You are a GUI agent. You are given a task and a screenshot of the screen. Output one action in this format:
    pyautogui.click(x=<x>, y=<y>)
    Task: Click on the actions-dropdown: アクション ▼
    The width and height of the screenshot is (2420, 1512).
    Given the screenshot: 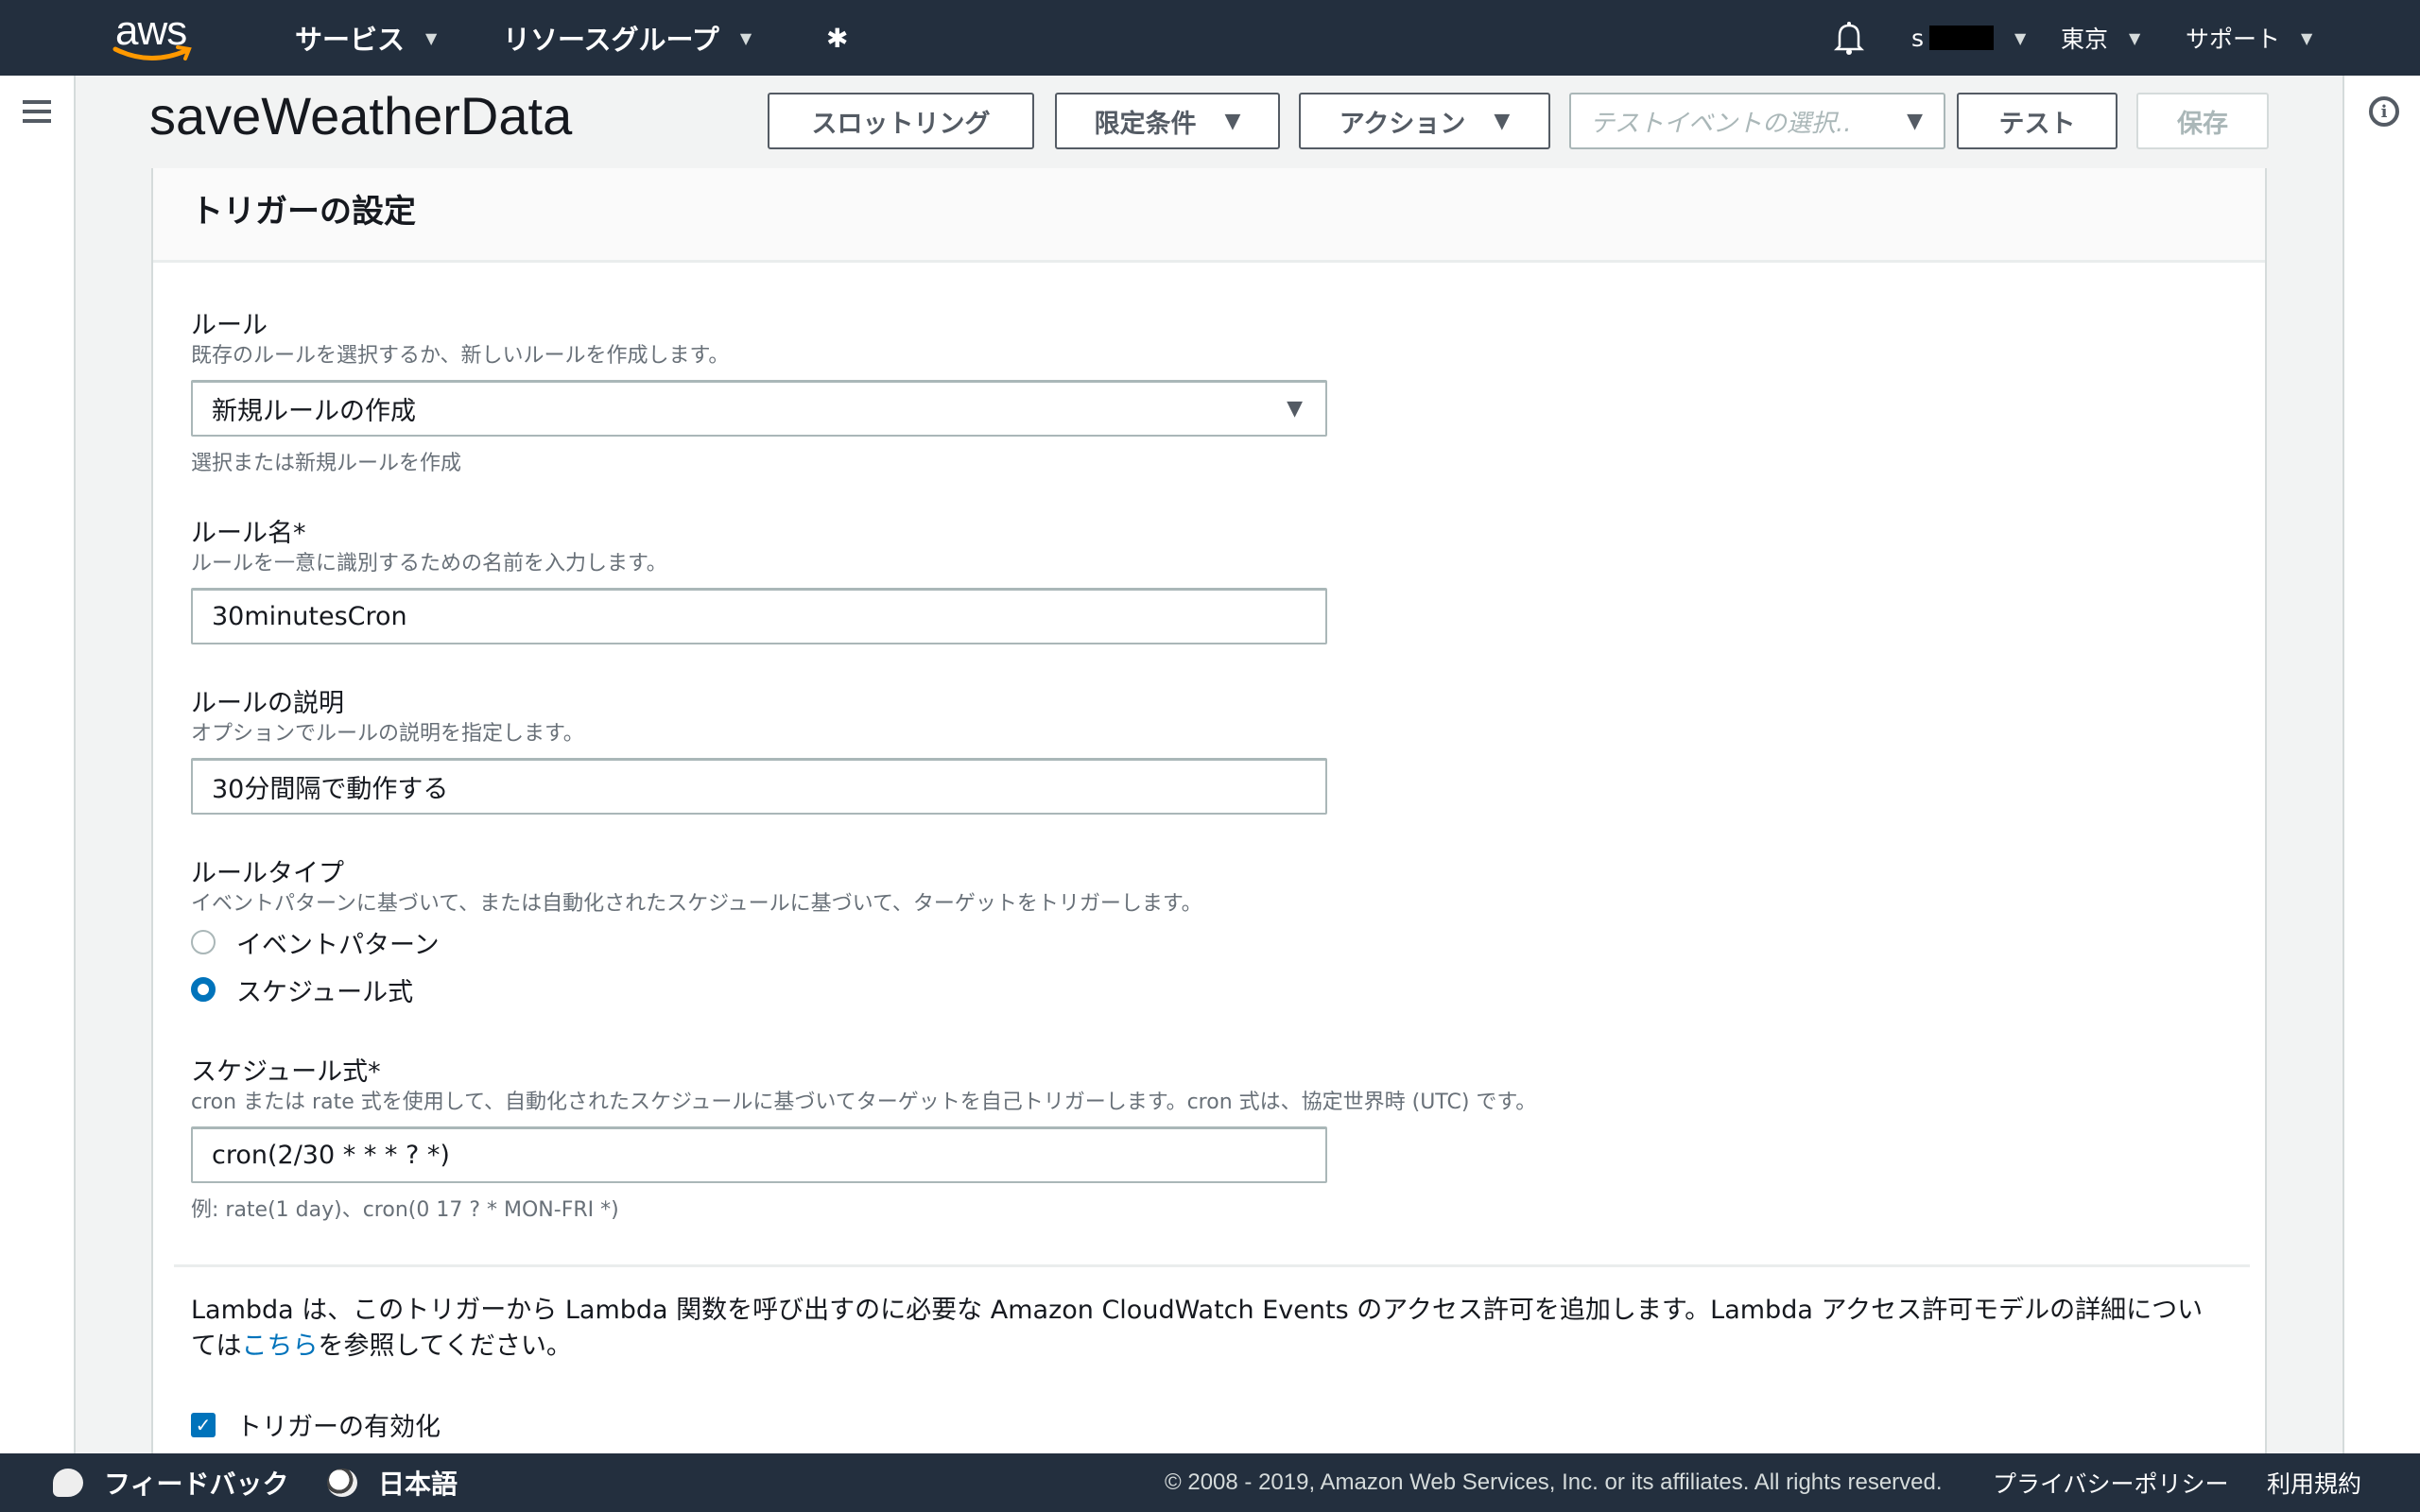 What is the action you would take?
    pyautogui.click(x=1424, y=121)
    